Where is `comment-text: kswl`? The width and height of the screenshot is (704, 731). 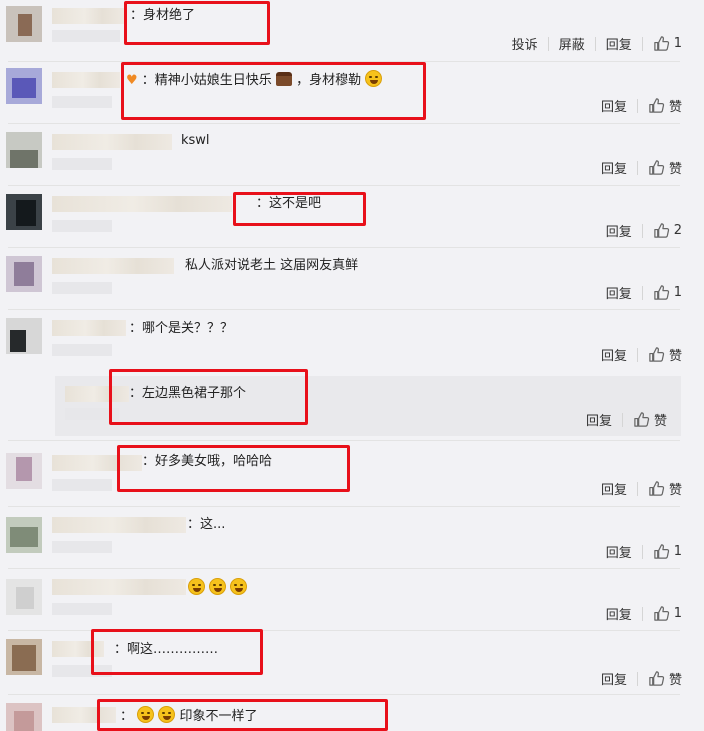
comment-text: kswl is located at coordinates (195, 140).